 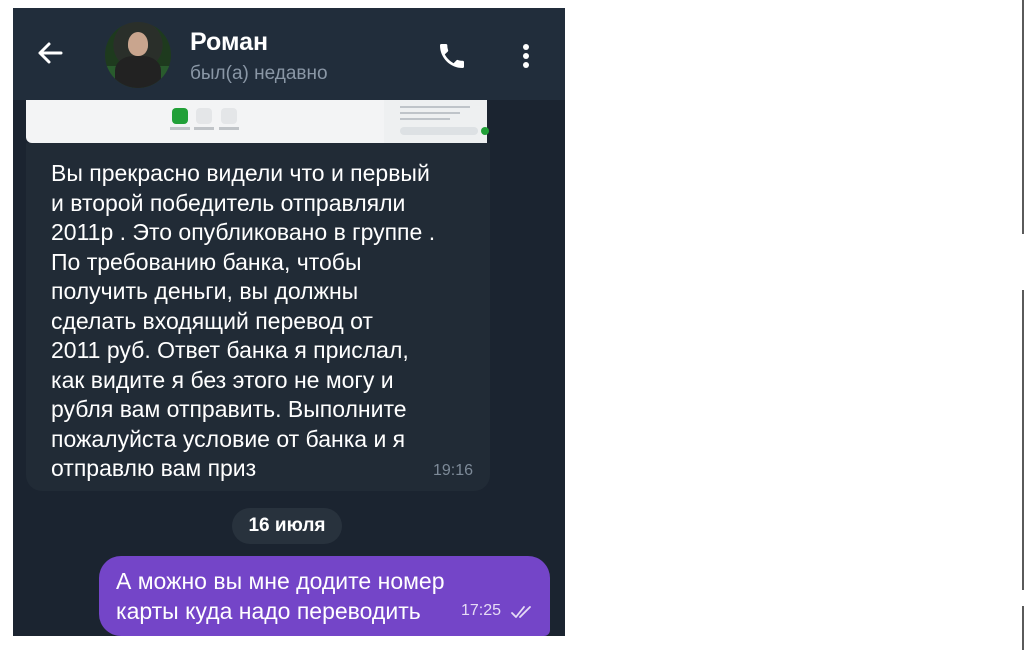 I want to click on message-line: отправлю вам приз, so click(x=154, y=468).